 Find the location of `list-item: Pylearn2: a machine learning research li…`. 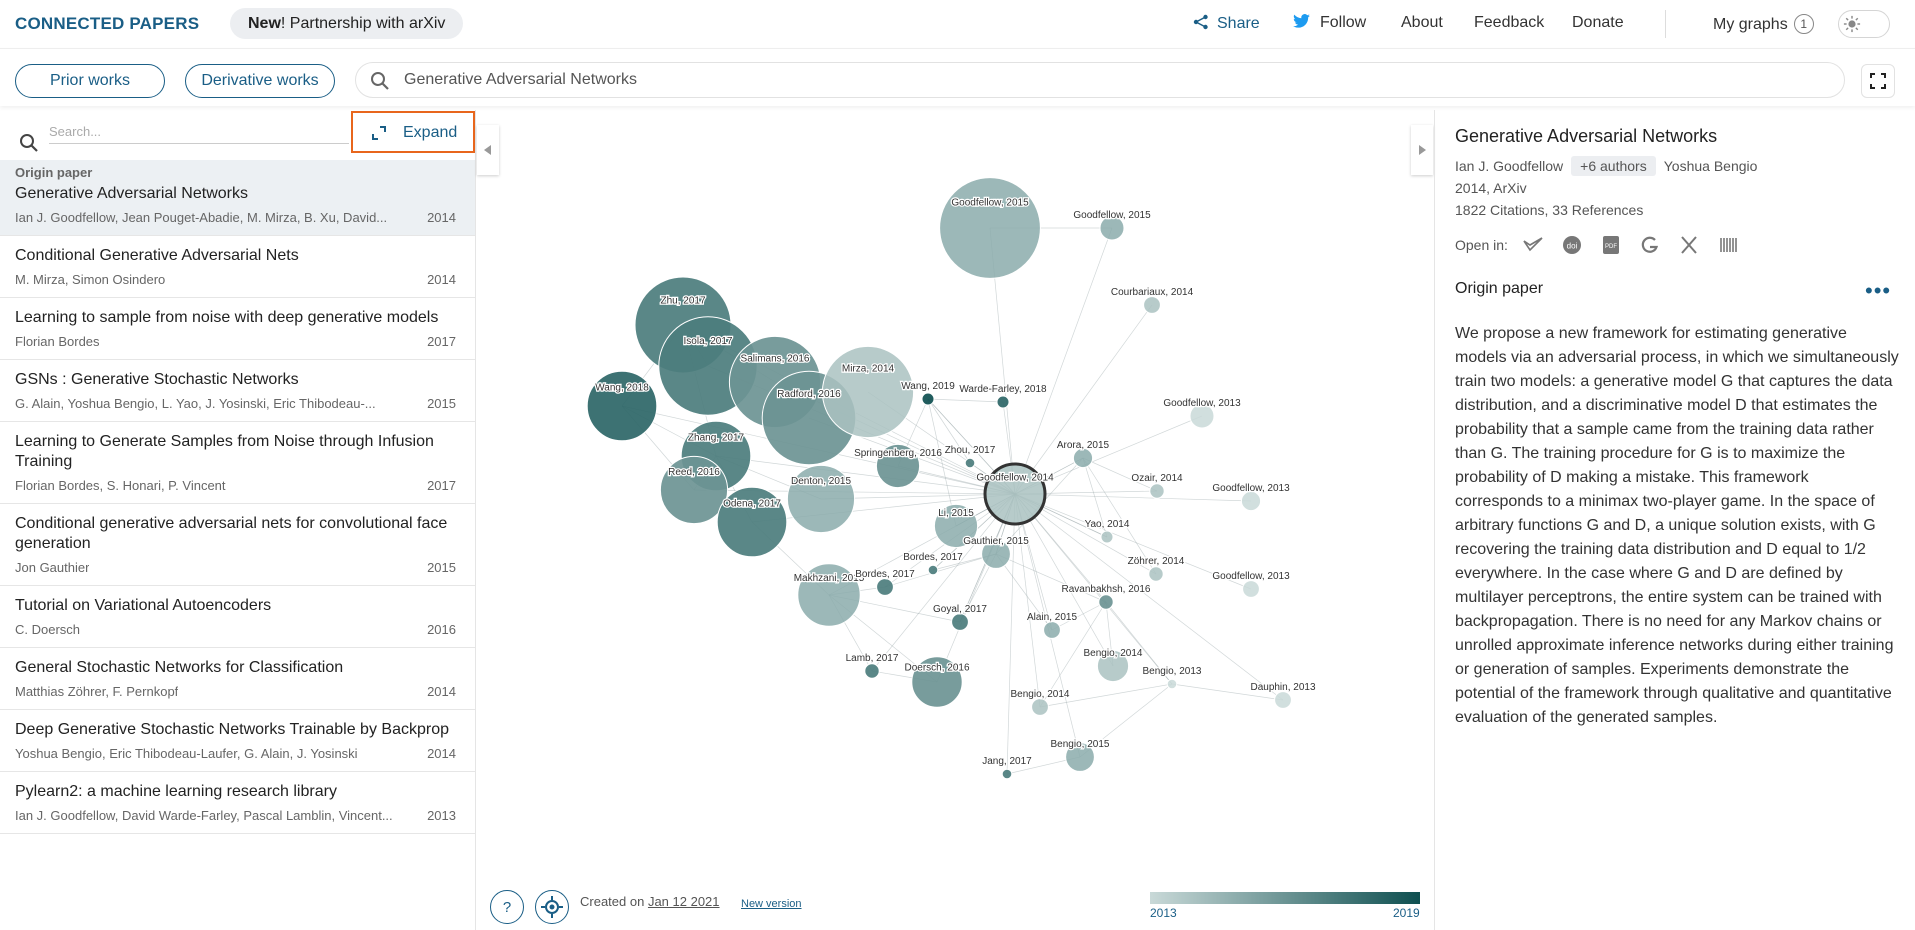

list-item: Pylearn2: a machine learning research li… is located at coordinates (237, 803).